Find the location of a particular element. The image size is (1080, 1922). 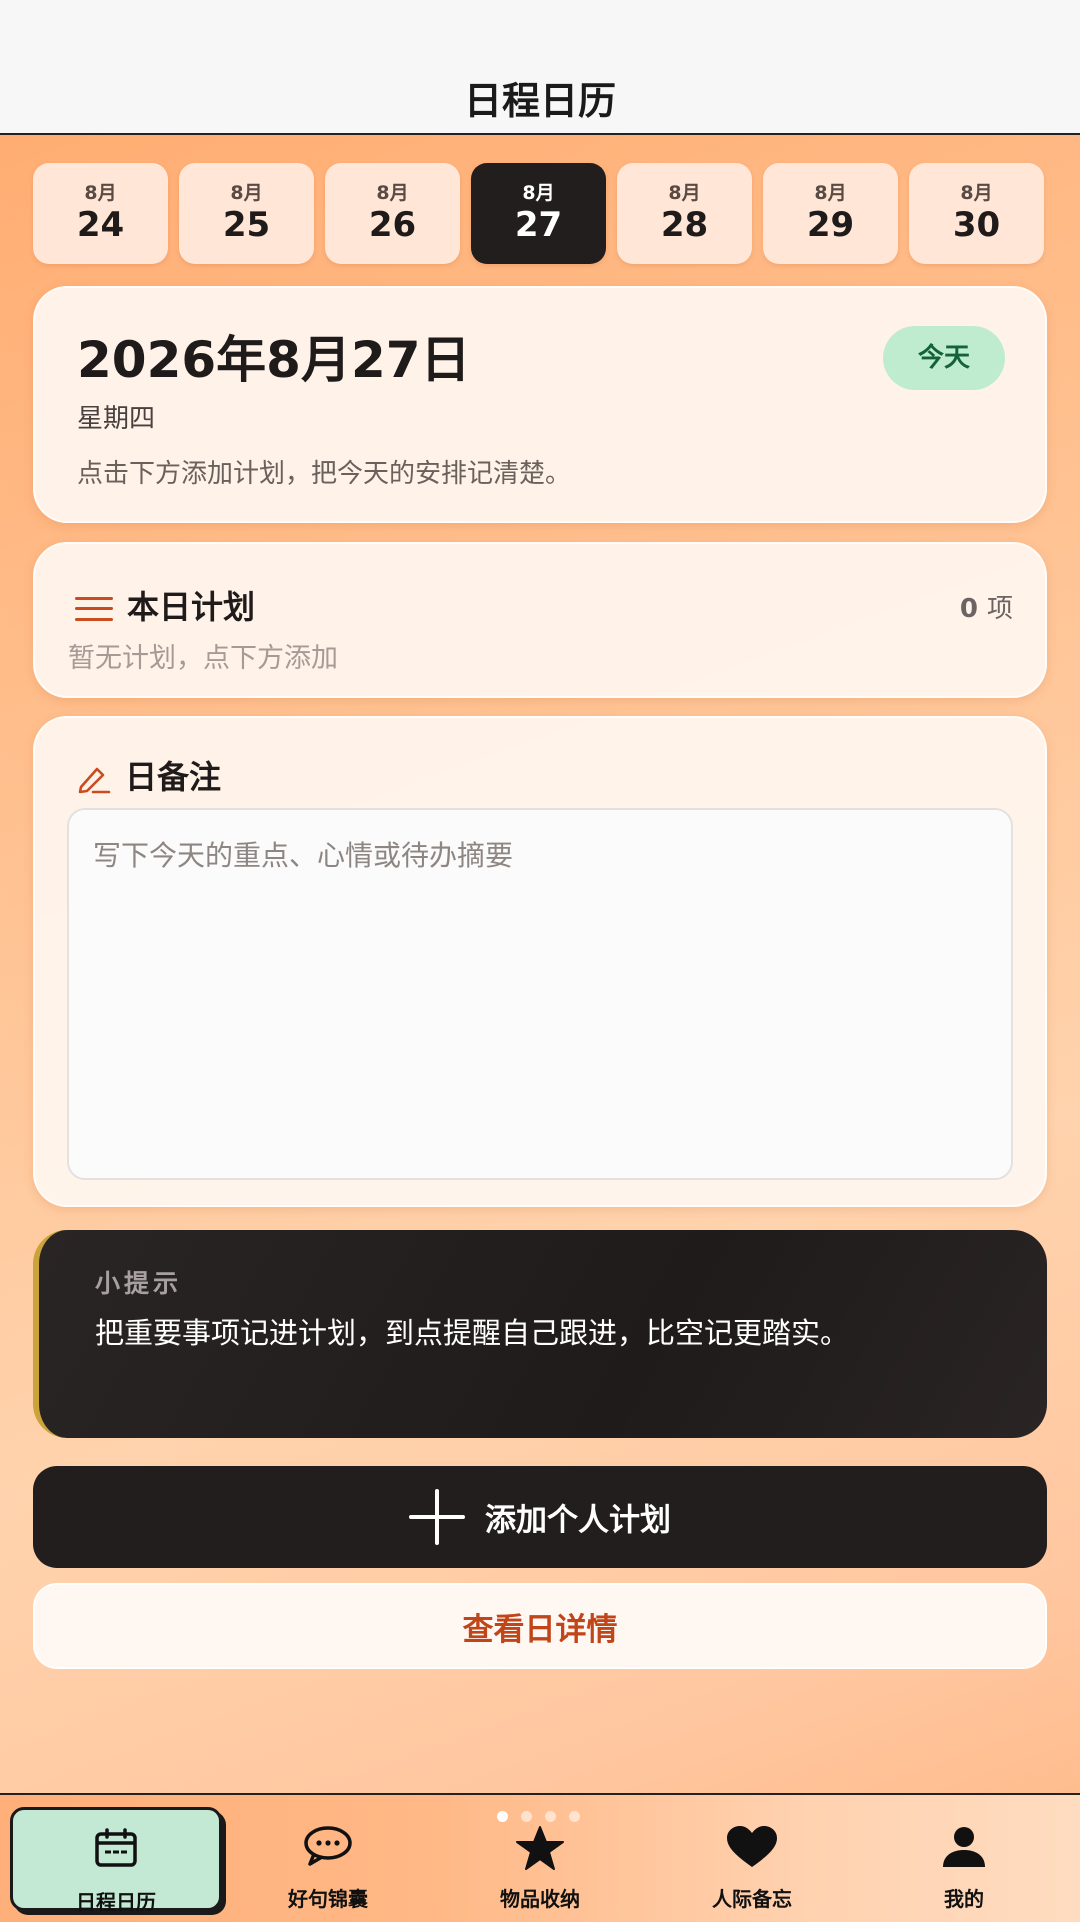

date-chip-day: 27 is located at coordinates (538, 225).